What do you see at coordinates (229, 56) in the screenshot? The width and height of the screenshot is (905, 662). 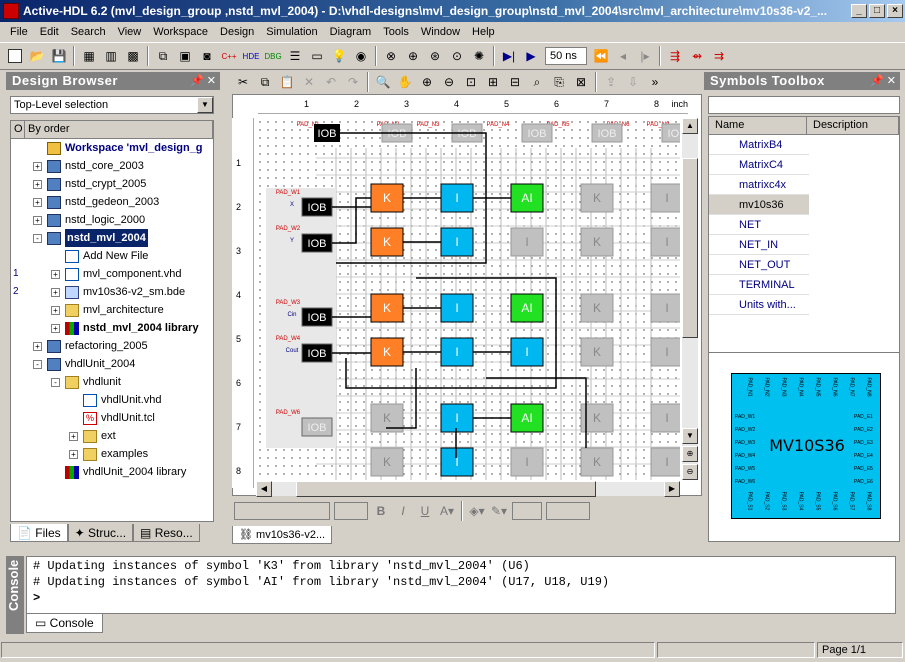 I see `debug-cpp-icon: C++` at bounding box center [229, 56].